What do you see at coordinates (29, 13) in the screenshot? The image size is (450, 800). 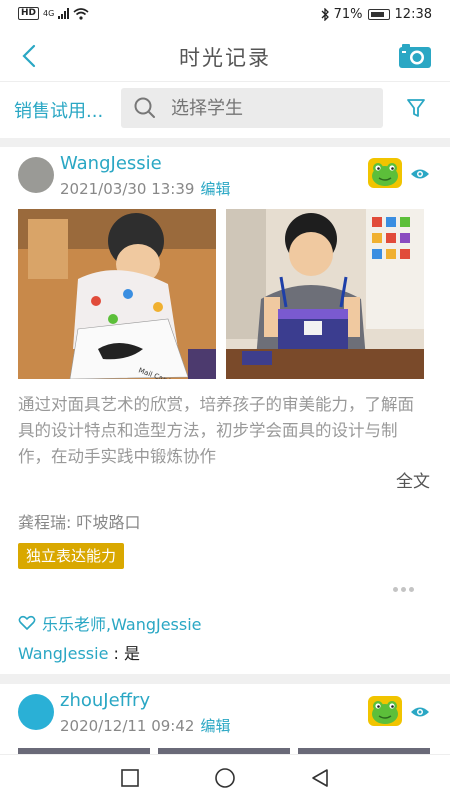 I see `hd-badge: HD` at bounding box center [29, 13].